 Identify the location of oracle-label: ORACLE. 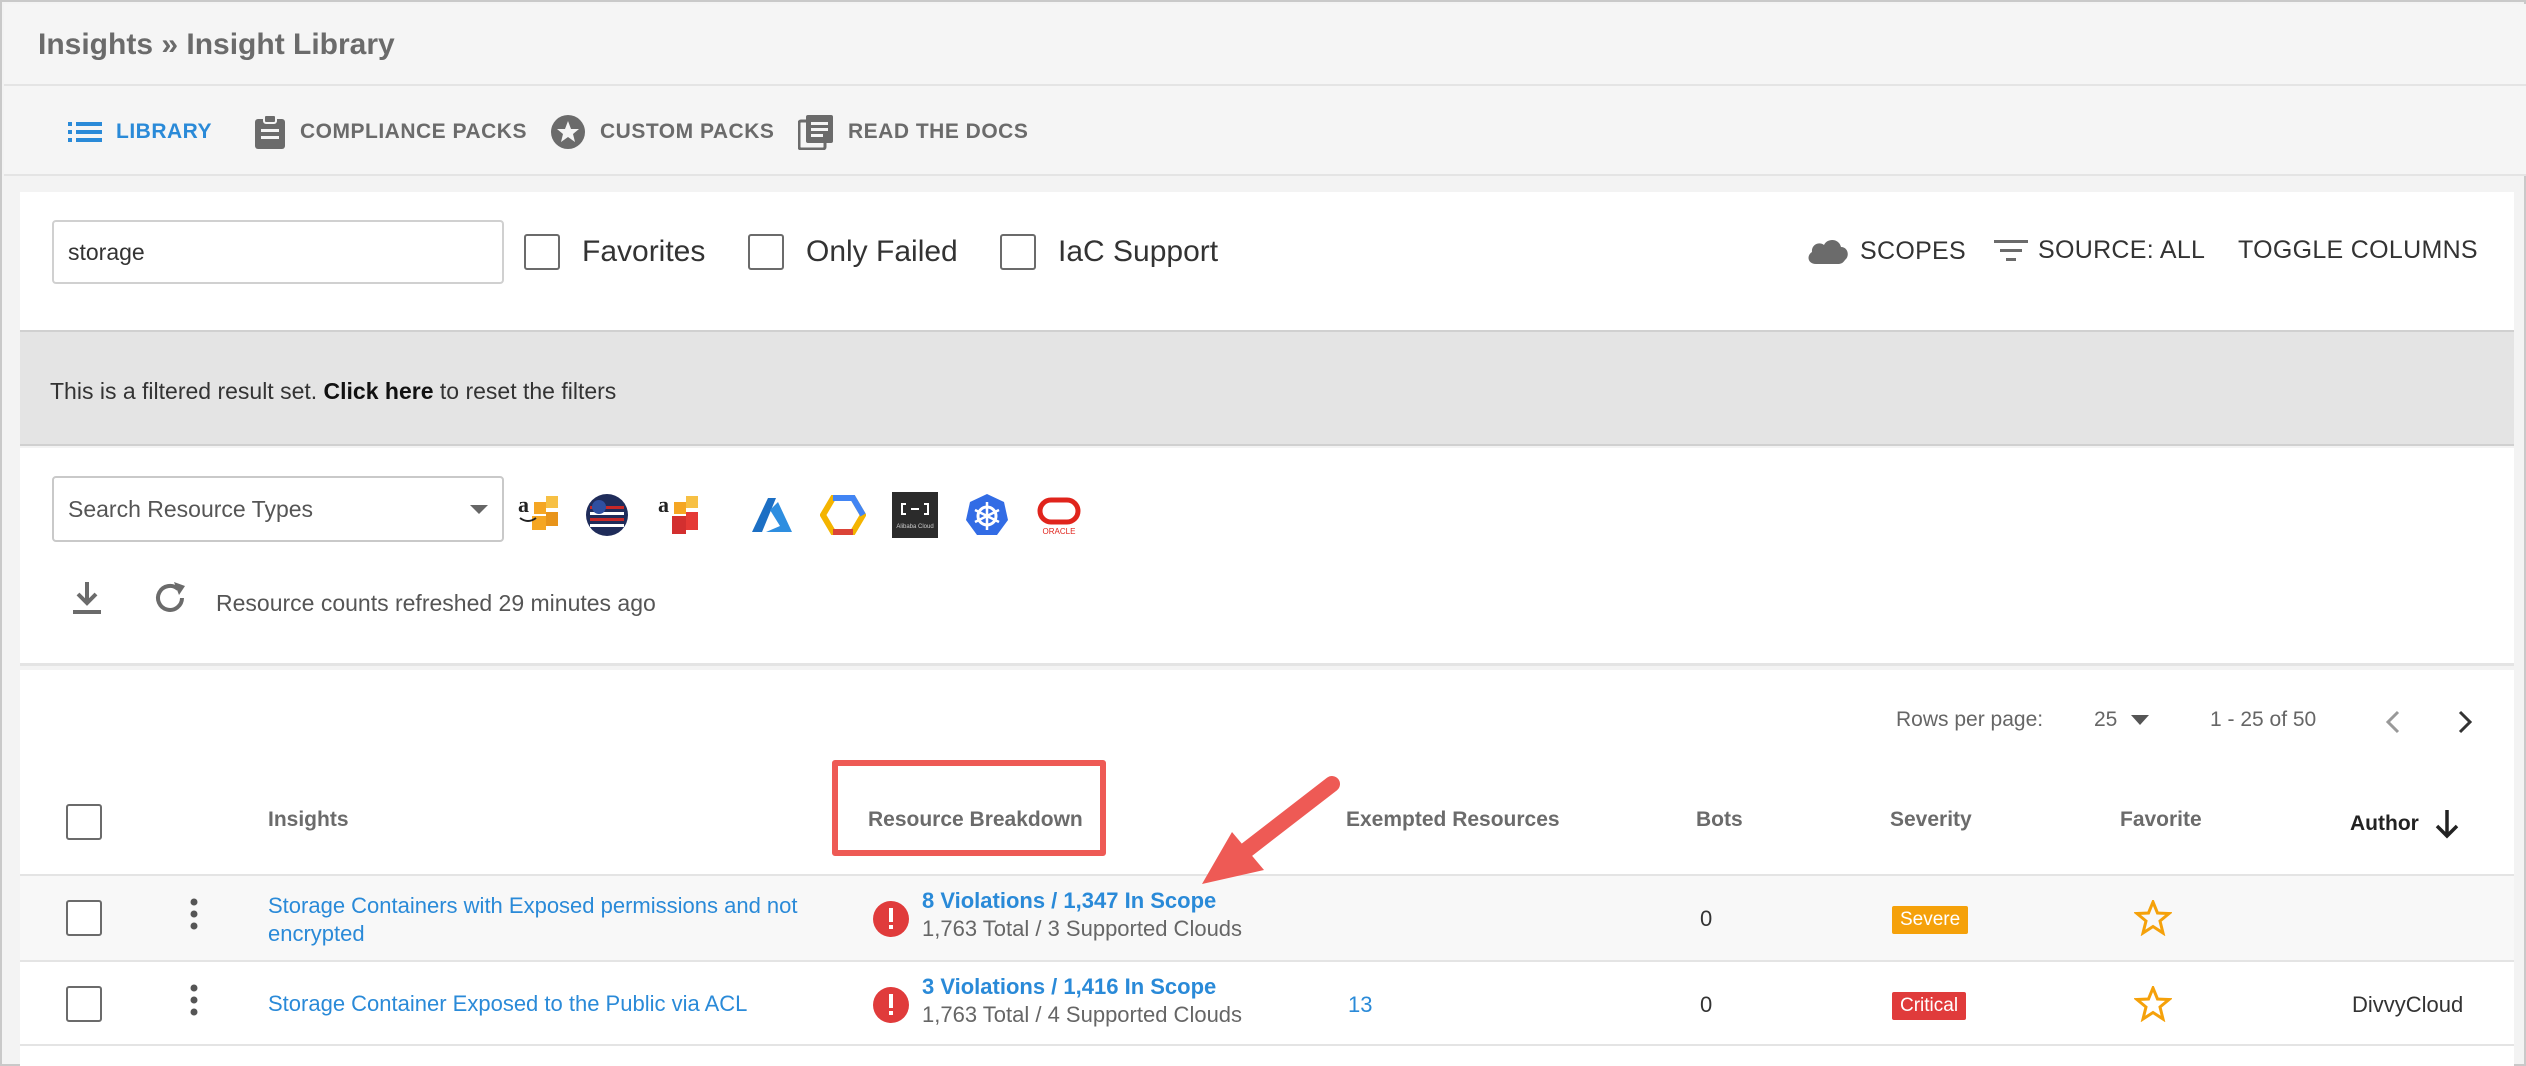
(1059, 531).